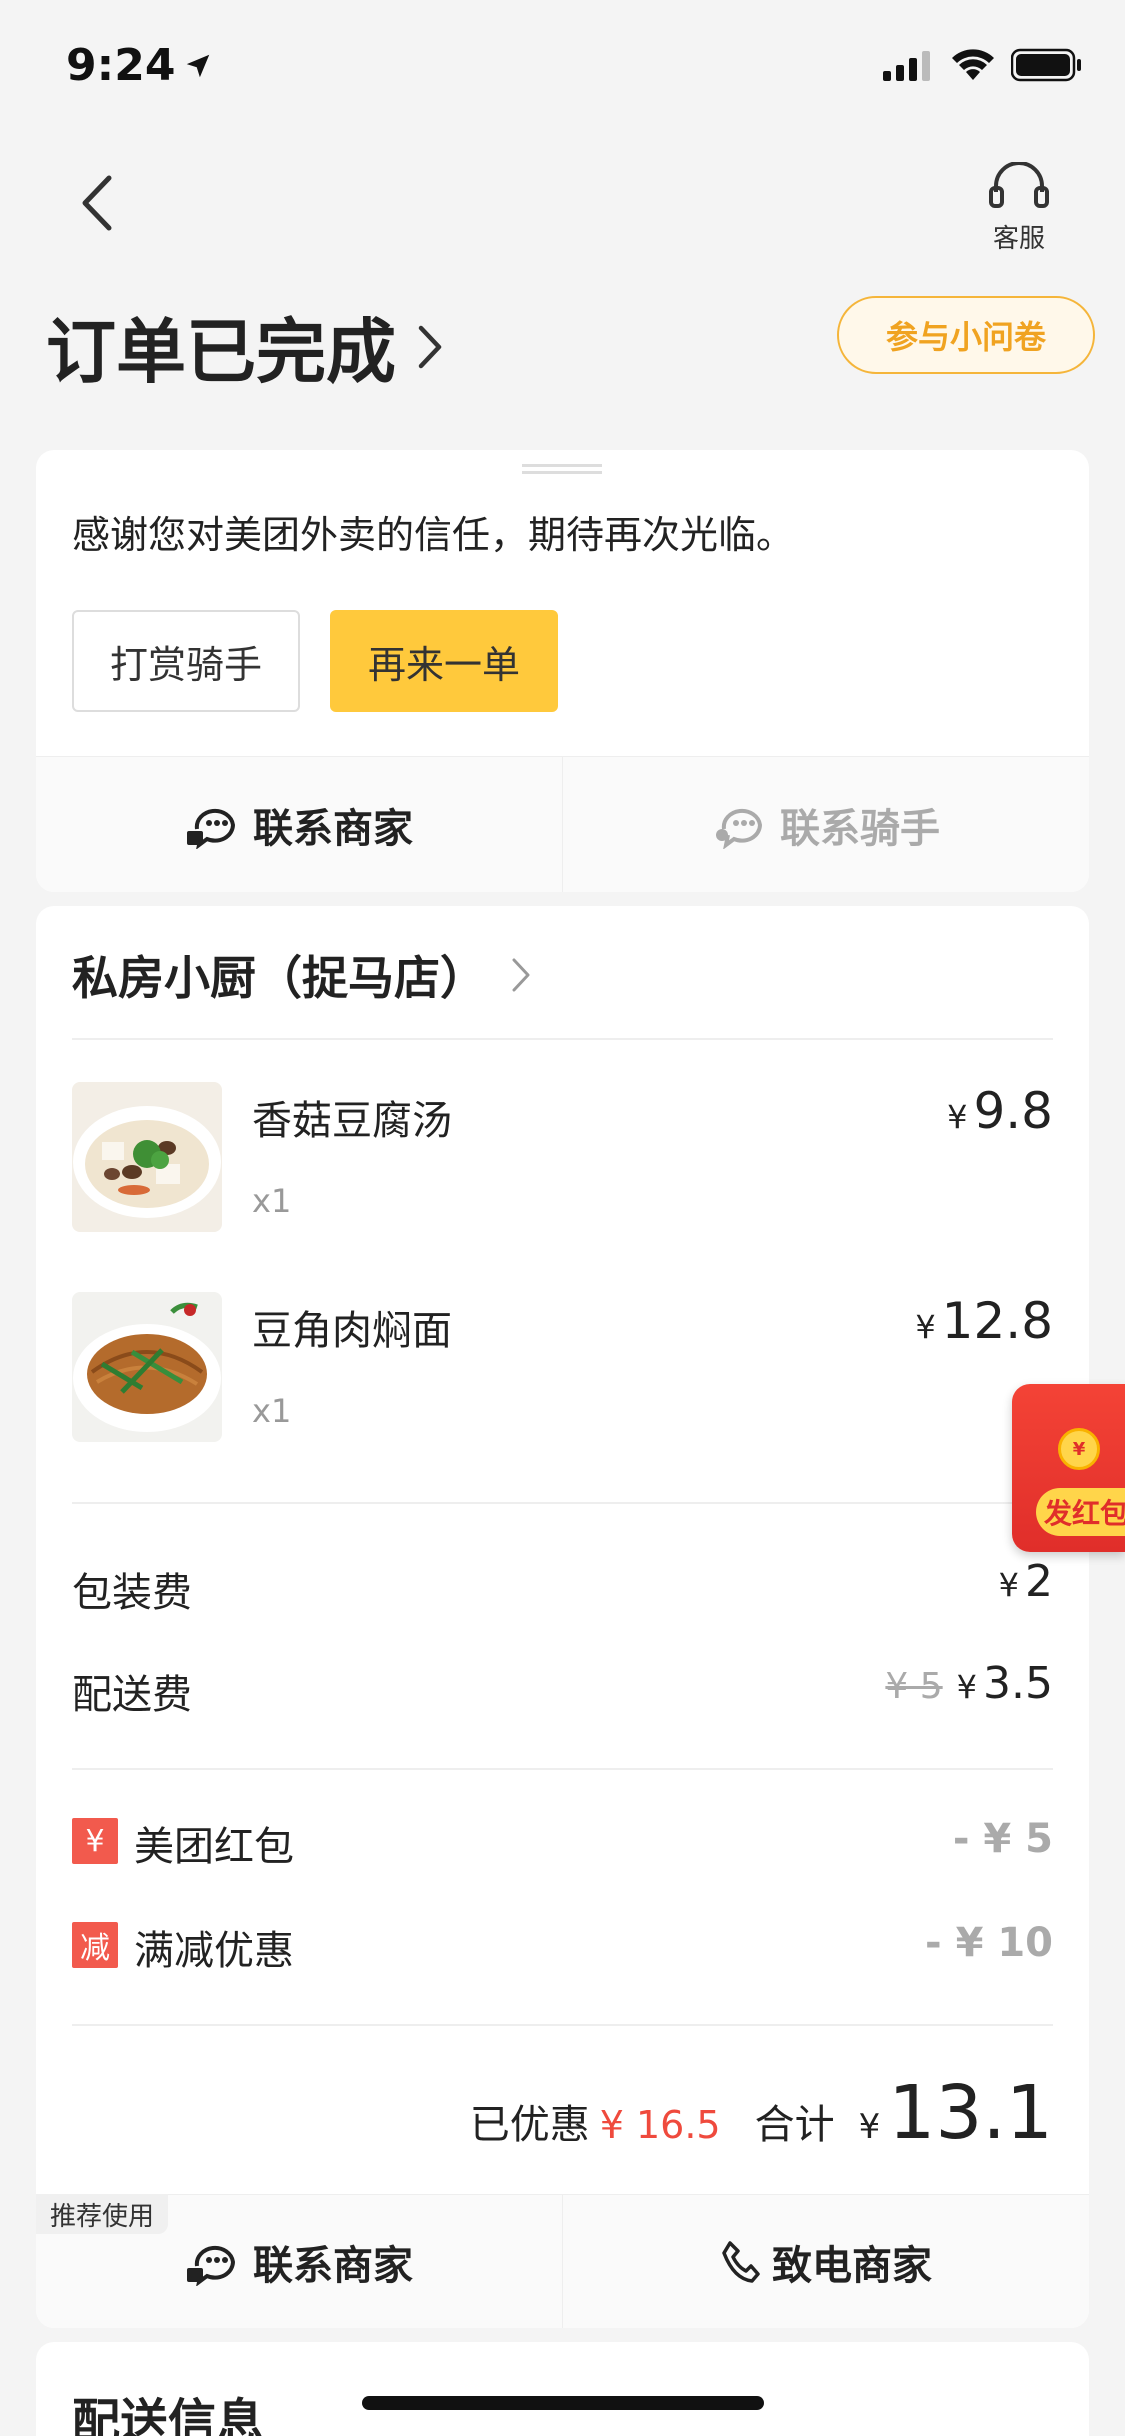  I want to click on item-price-value: 9.8, so click(1013, 1111).